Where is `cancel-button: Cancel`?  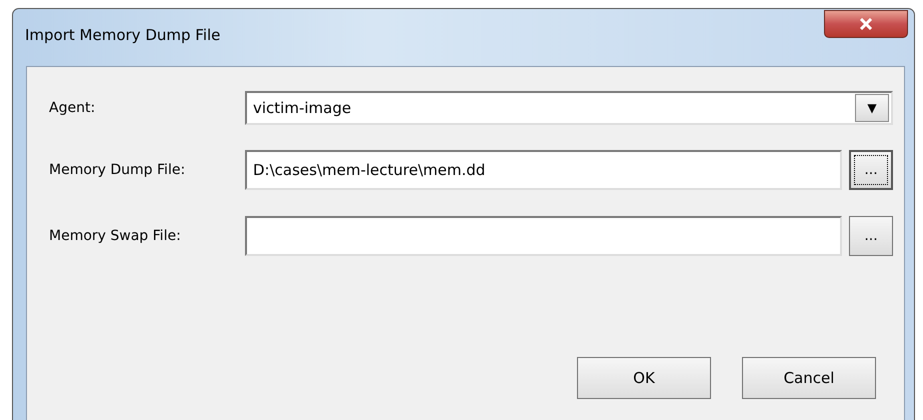
cancel-button: Cancel is located at coordinates (809, 378).